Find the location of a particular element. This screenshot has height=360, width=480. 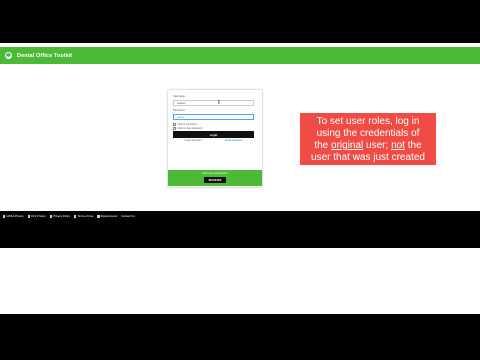

callout-line-1: To set user roles, log in is located at coordinates (368, 121).